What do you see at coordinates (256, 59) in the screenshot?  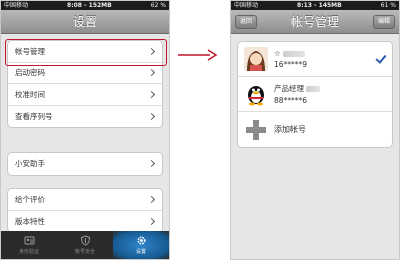 I see `girl-avatar-icon` at bounding box center [256, 59].